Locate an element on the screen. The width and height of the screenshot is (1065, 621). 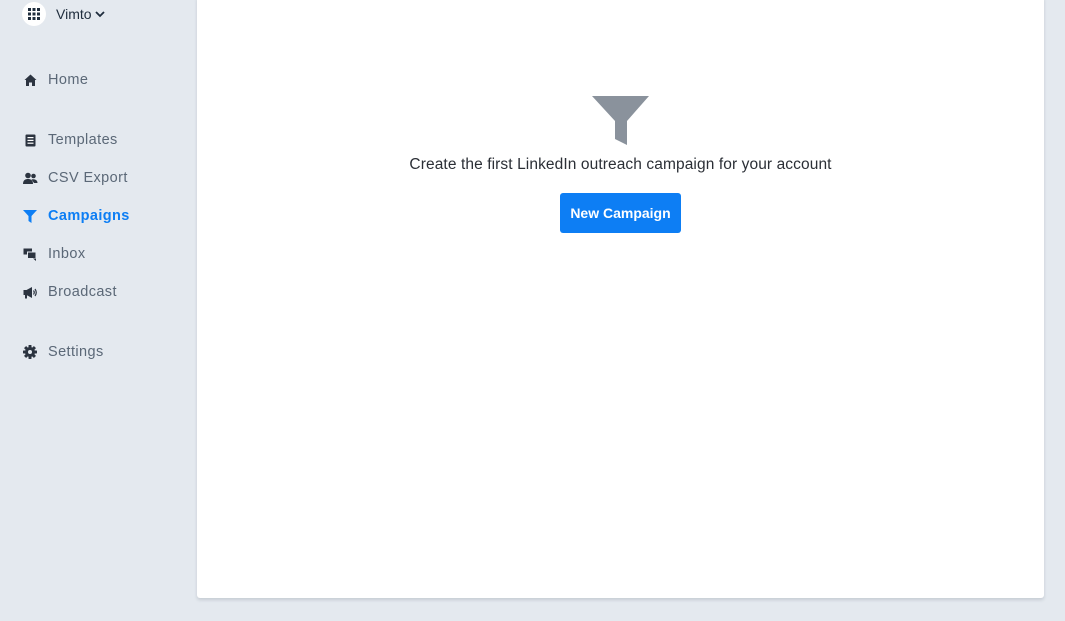
users-icon is located at coordinates (30, 178).